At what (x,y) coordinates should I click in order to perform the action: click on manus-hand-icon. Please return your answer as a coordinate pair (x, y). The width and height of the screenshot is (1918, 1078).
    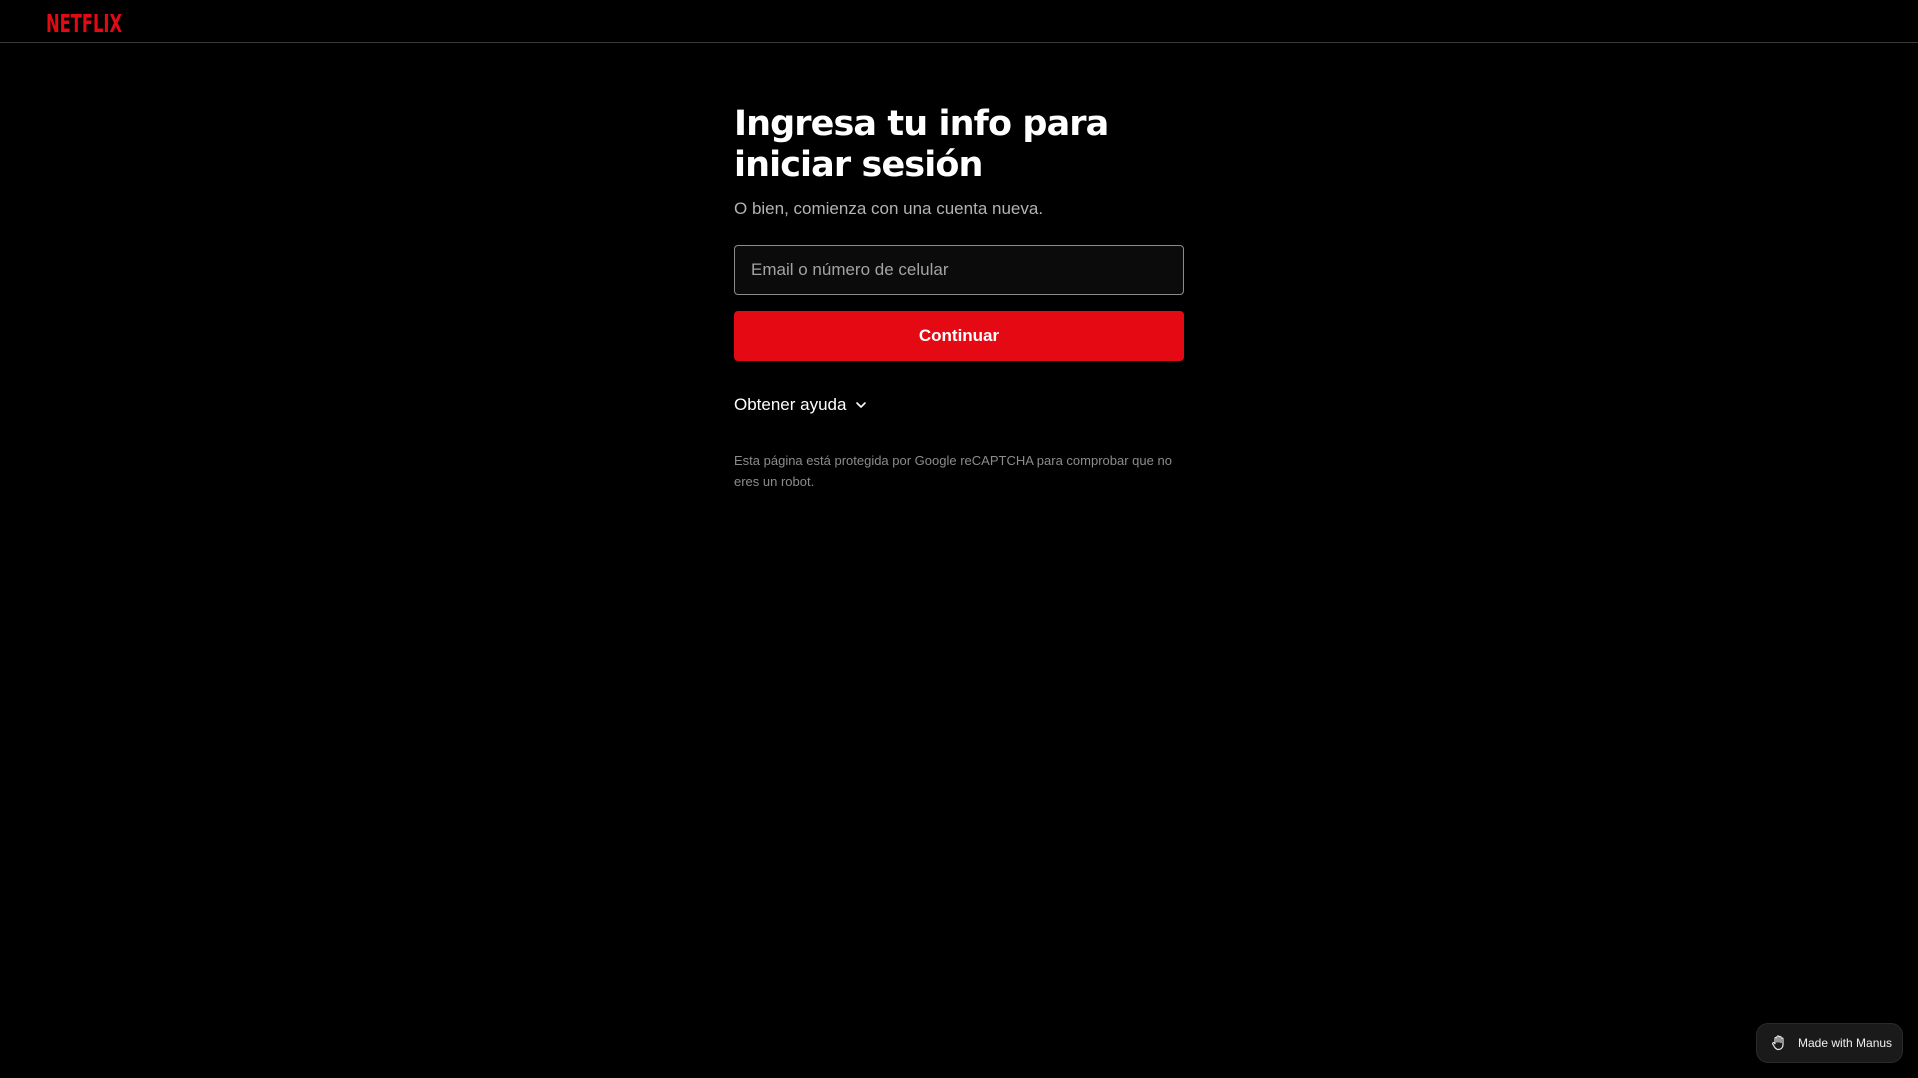
    Looking at the image, I should click on (1778, 1043).